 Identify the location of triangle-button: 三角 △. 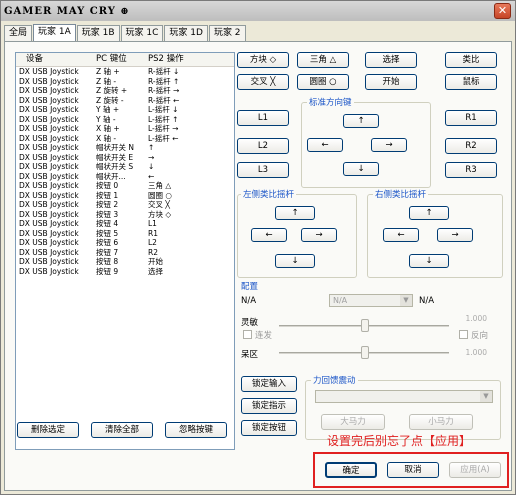
(323, 60).